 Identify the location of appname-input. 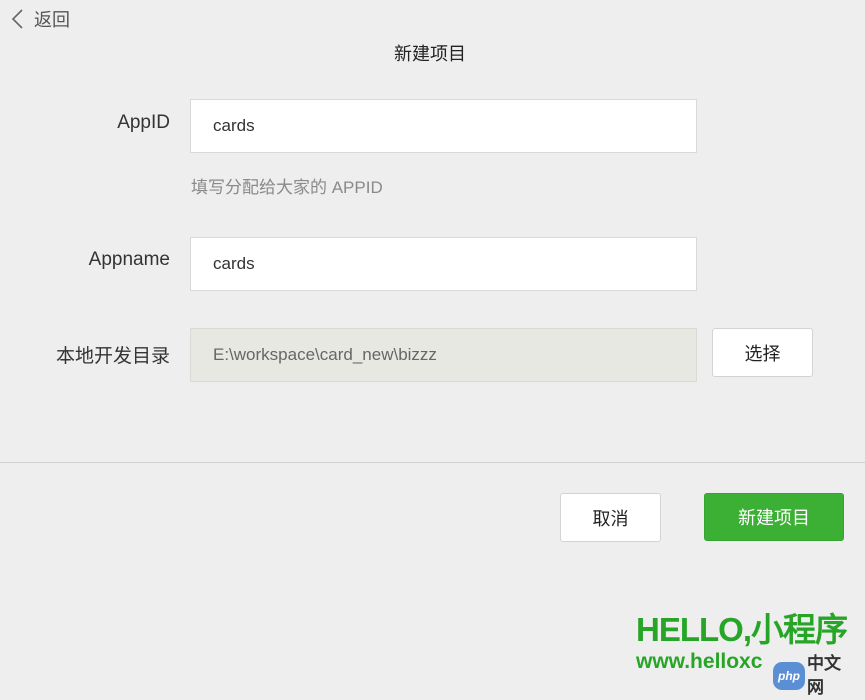
(443, 264).